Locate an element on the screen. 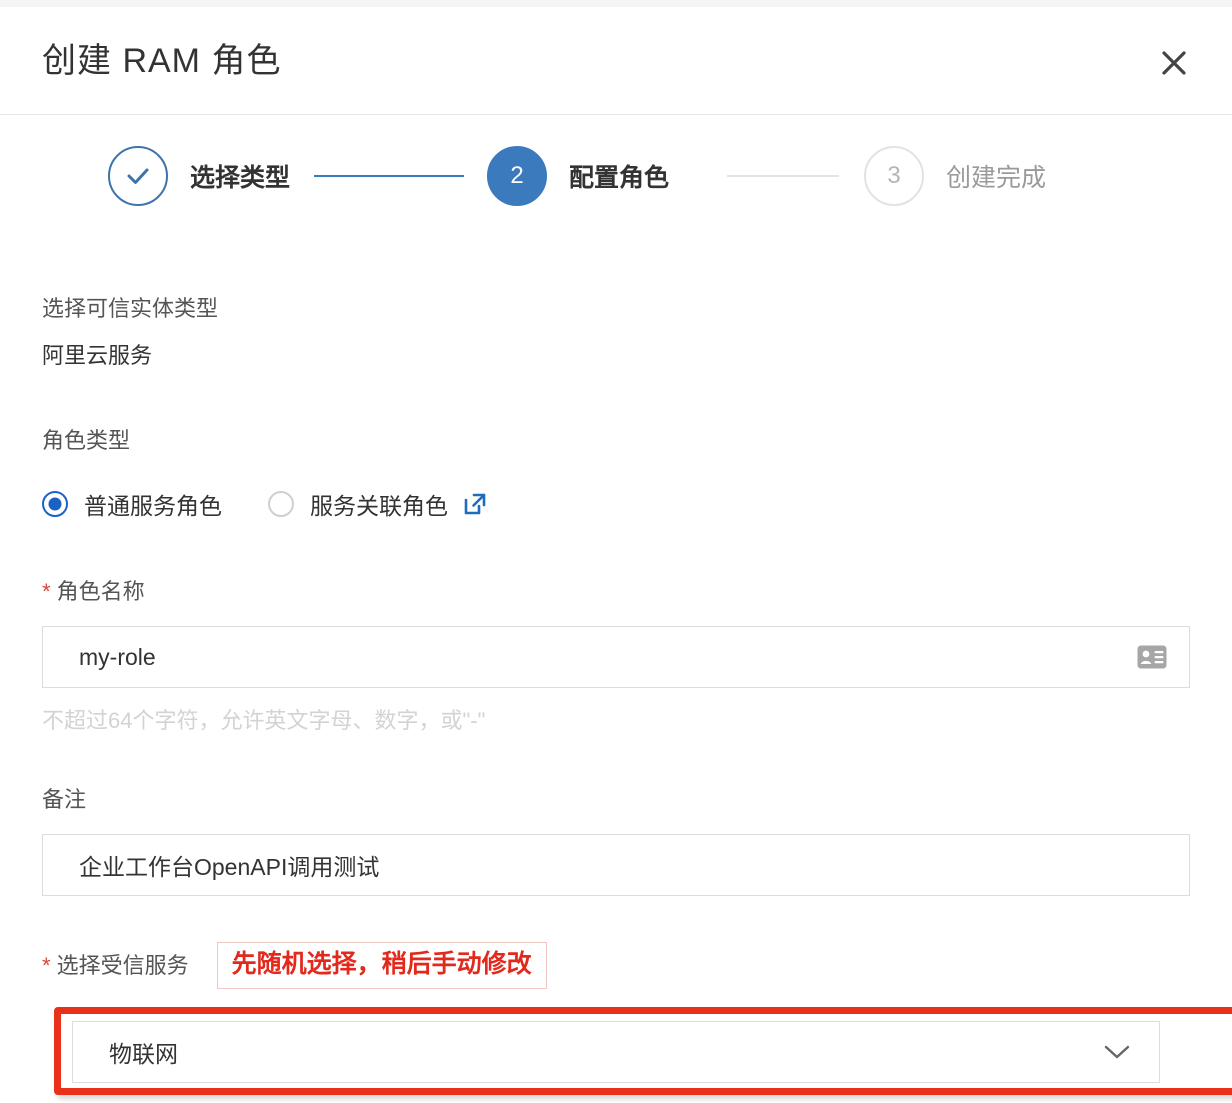 The image size is (1232, 1103). trusted-service-label-row: * 选择受信服务 先随机选择，稍后手动修改 is located at coordinates (616, 965).